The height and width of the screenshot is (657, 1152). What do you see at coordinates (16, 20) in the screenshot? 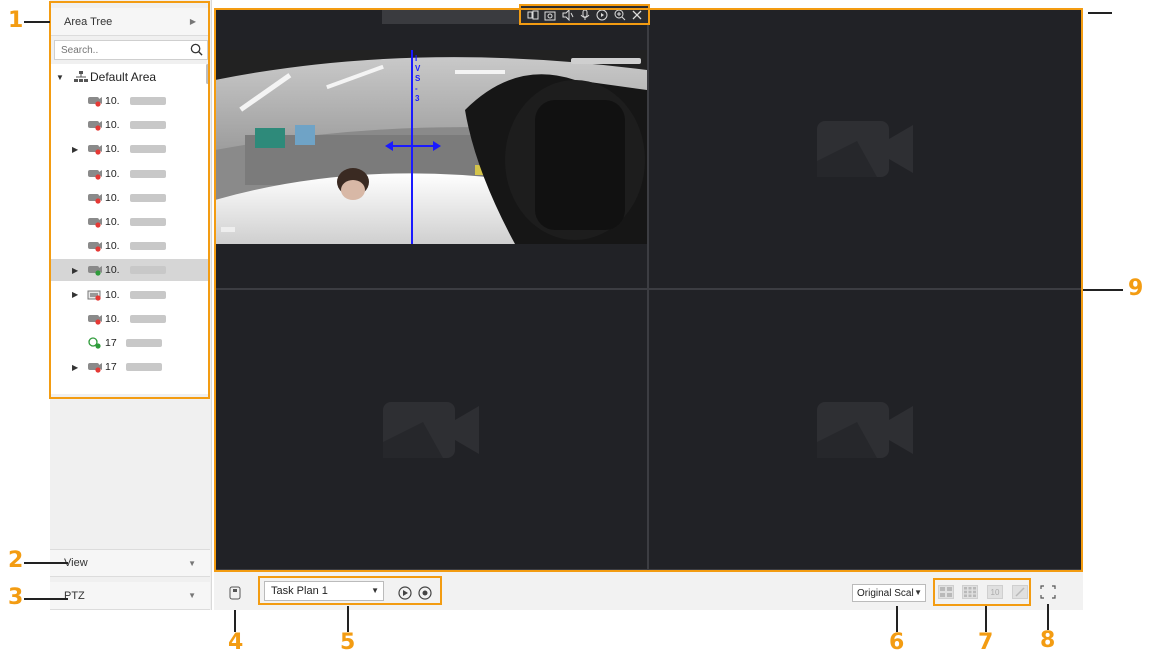
I see `annotation-number-1: 1` at bounding box center [16, 20].